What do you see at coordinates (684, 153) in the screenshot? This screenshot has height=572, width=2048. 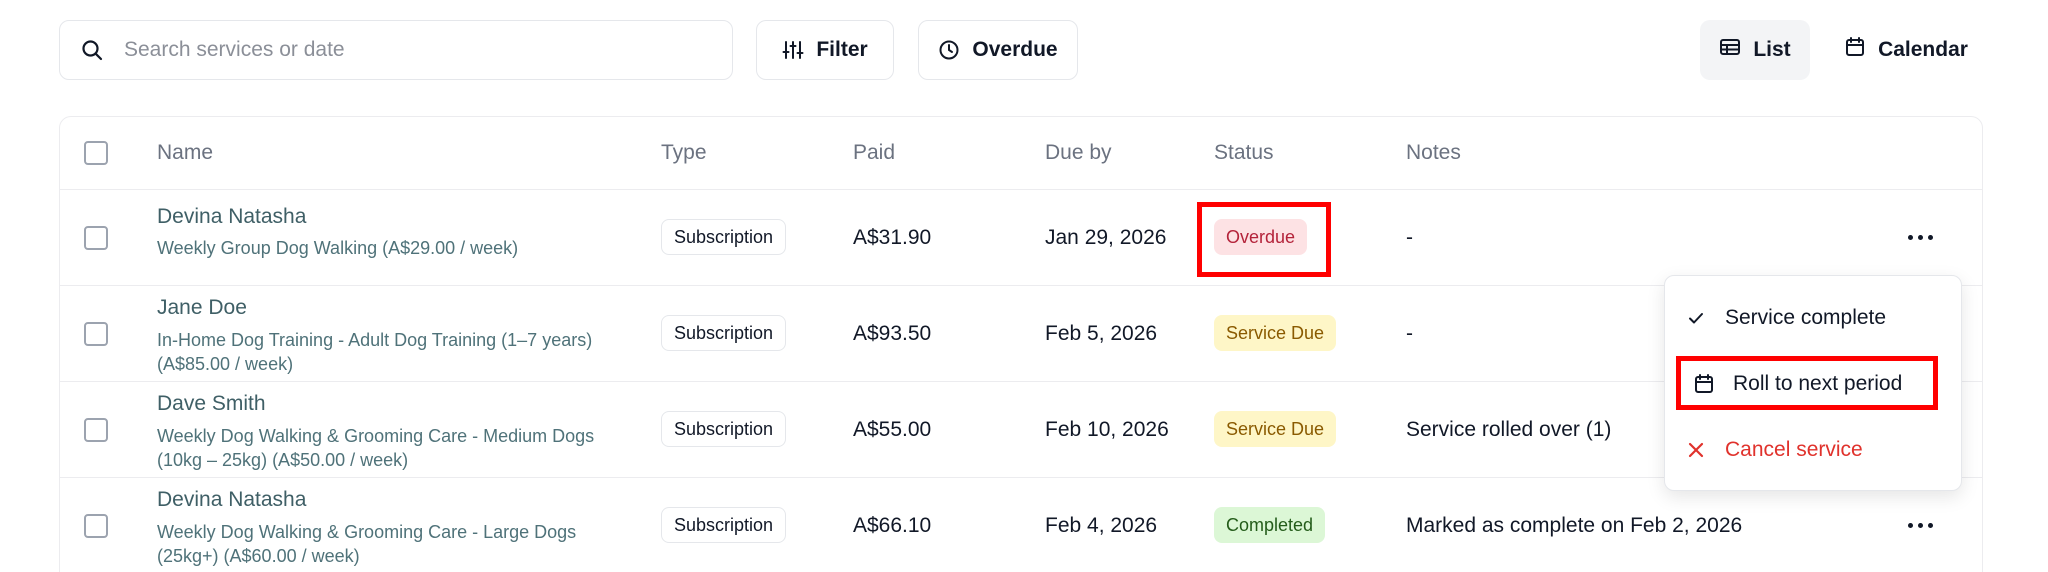 I see `column-header-type: Type` at bounding box center [684, 153].